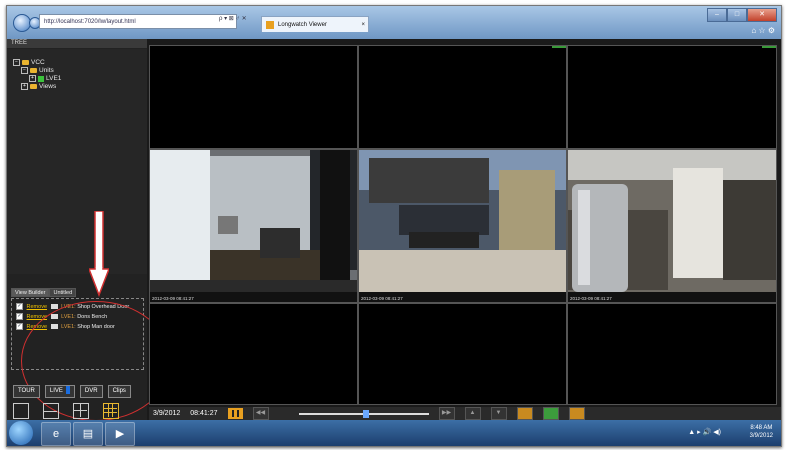  Describe the element at coordinates (138, 21) in the screenshot. I see `address-bar: http://localhost:7020/lw/layout.html` at that location.